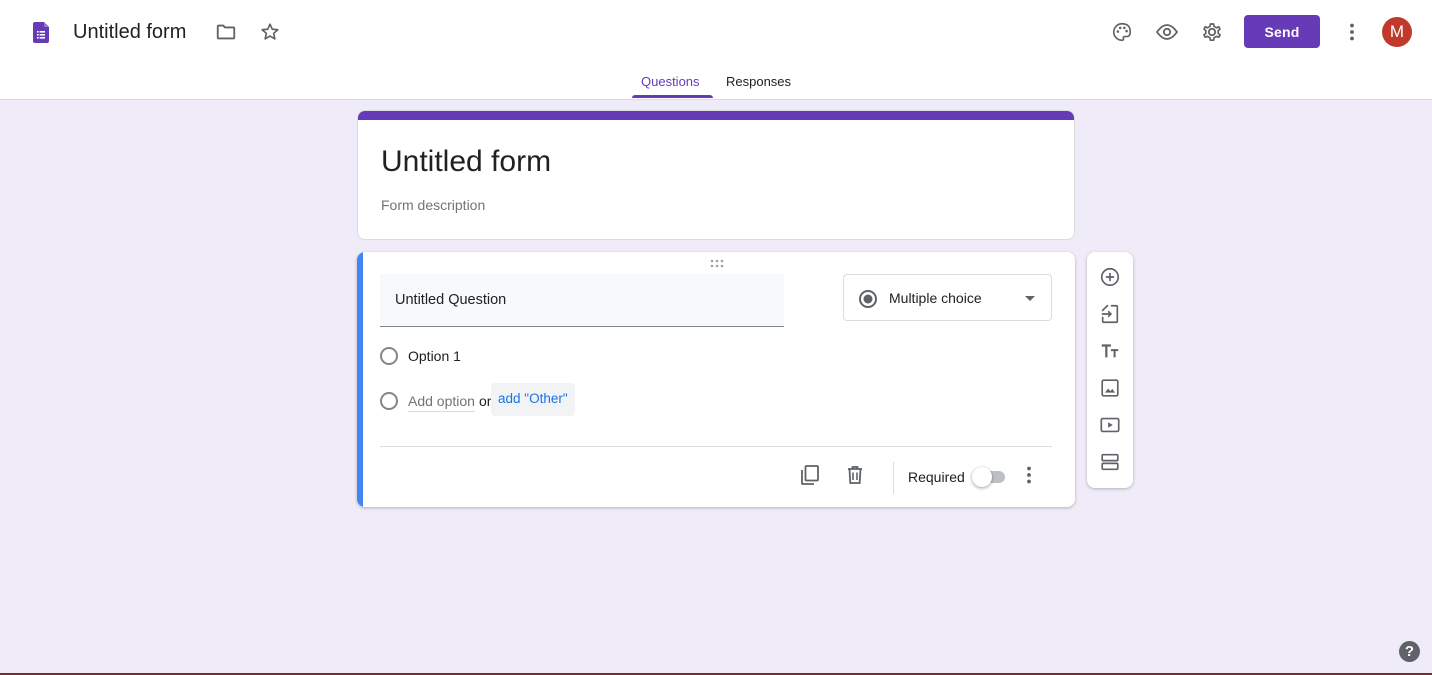 The width and height of the screenshot is (1432, 675). Describe the element at coordinates (41, 32) in the screenshot. I see `forms-app-icon` at that location.